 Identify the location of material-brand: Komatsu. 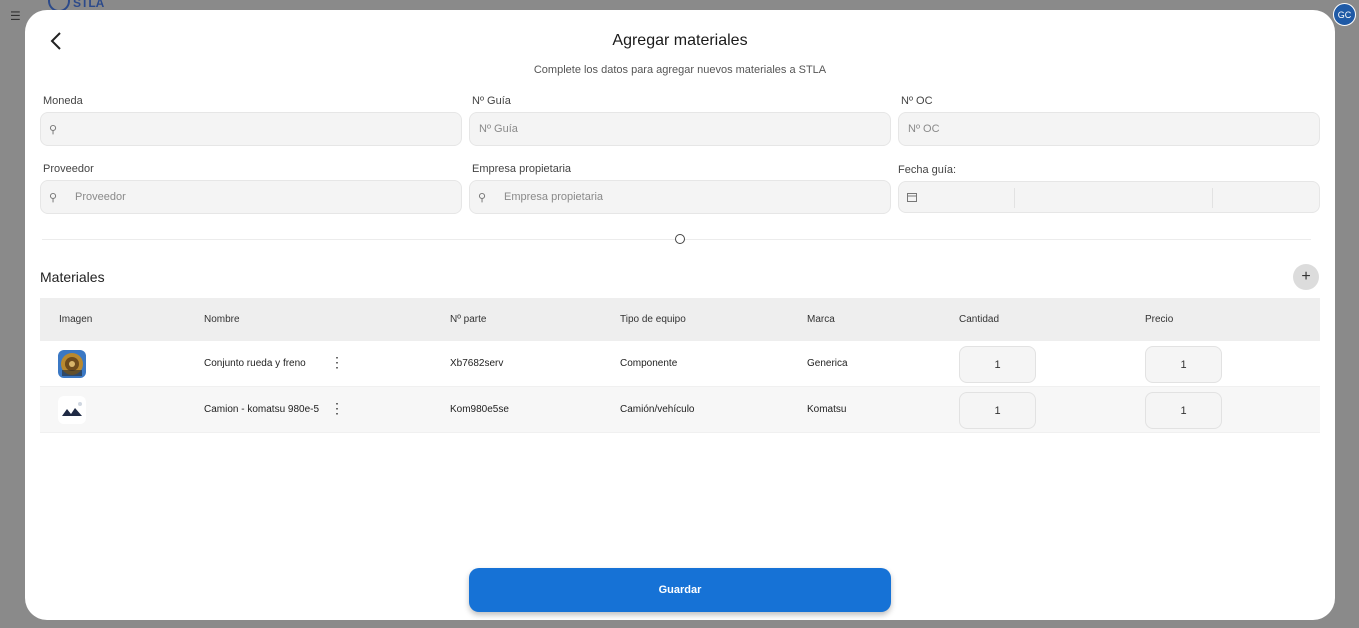
(827, 409).